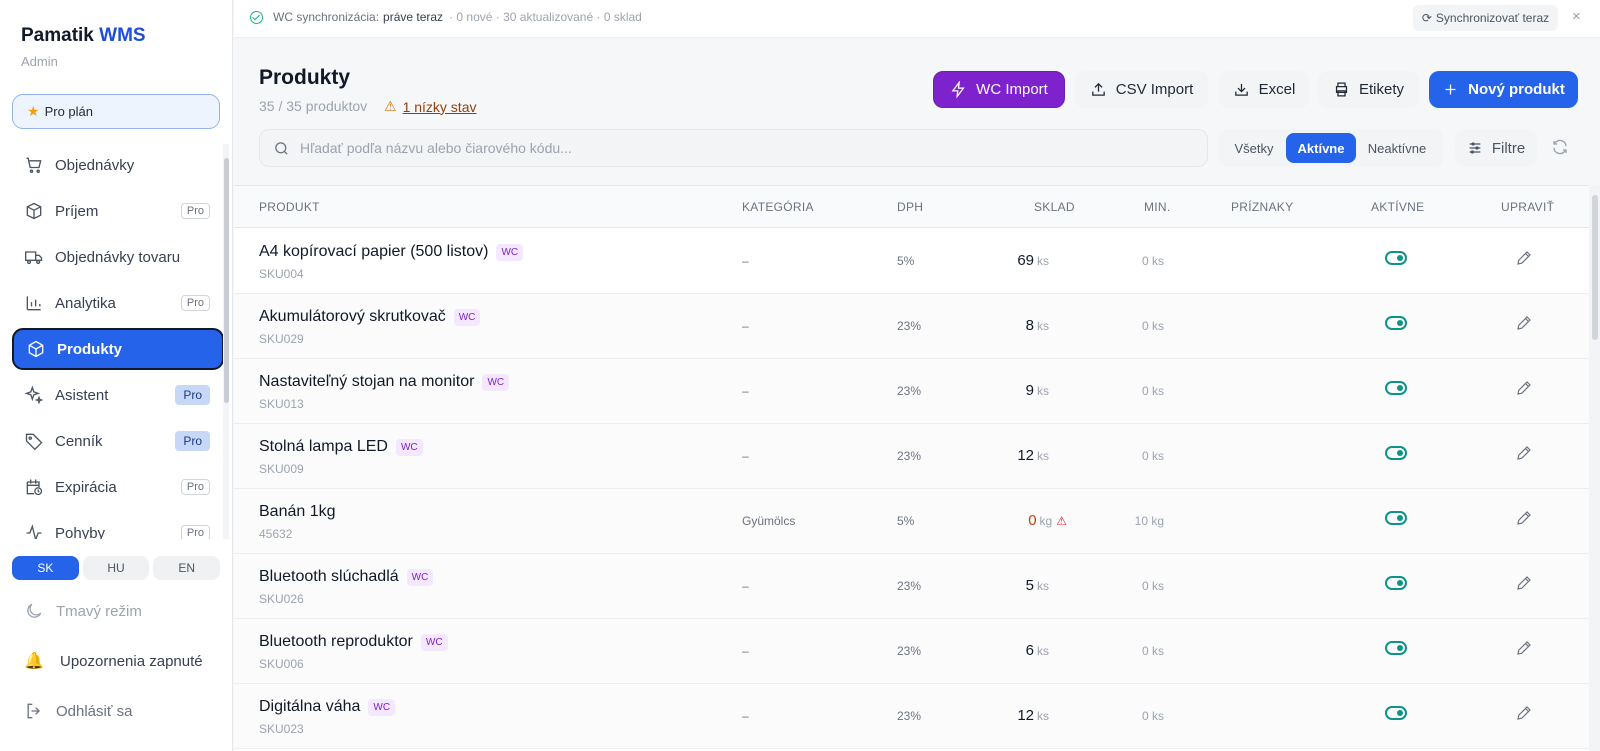 Image resolution: width=1600 pixels, height=751 pixels. What do you see at coordinates (1157, 207) in the screenshot?
I see `column-header-min: MIN.` at bounding box center [1157, 207].